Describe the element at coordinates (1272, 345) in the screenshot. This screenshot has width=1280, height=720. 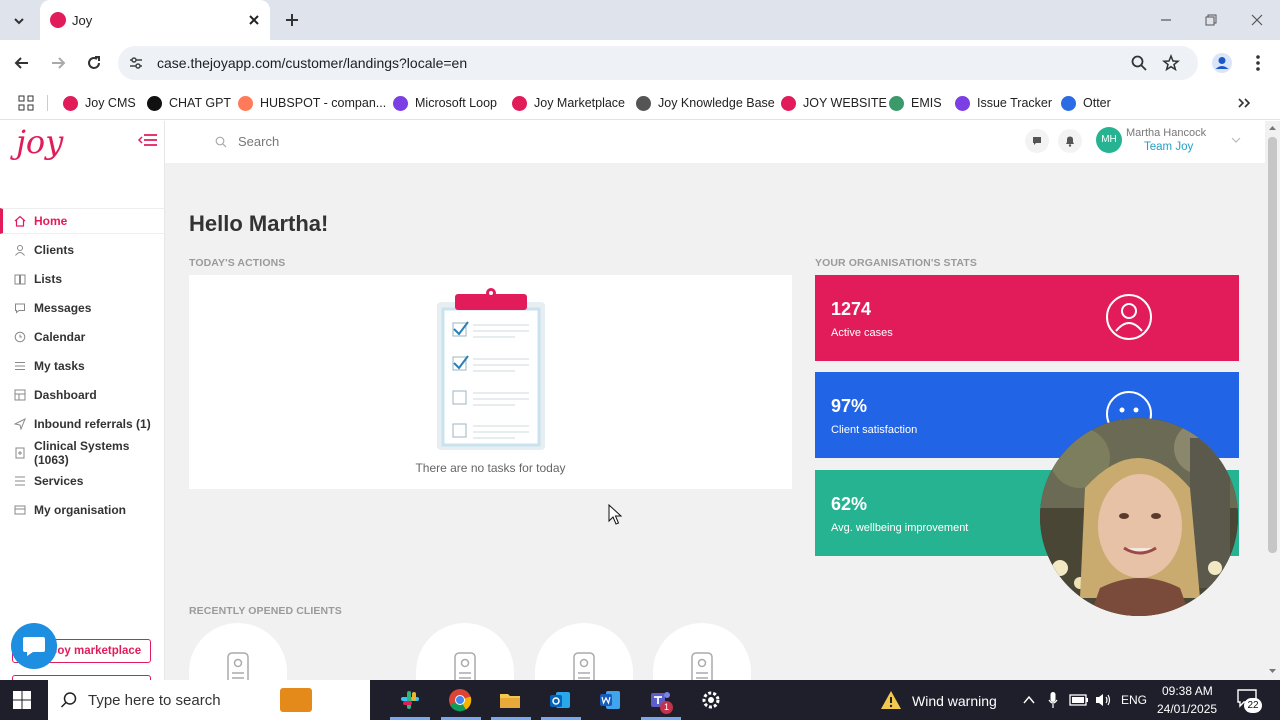
I see `scrollbar-thumb` at that location.